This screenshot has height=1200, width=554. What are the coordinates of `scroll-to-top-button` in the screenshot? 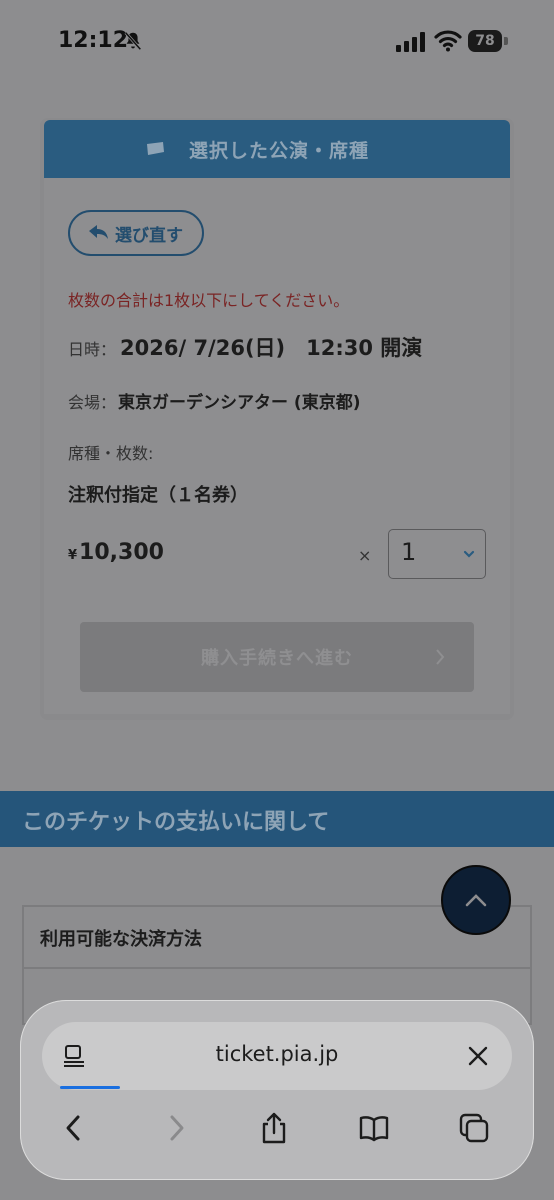 It's located at (476, 900).